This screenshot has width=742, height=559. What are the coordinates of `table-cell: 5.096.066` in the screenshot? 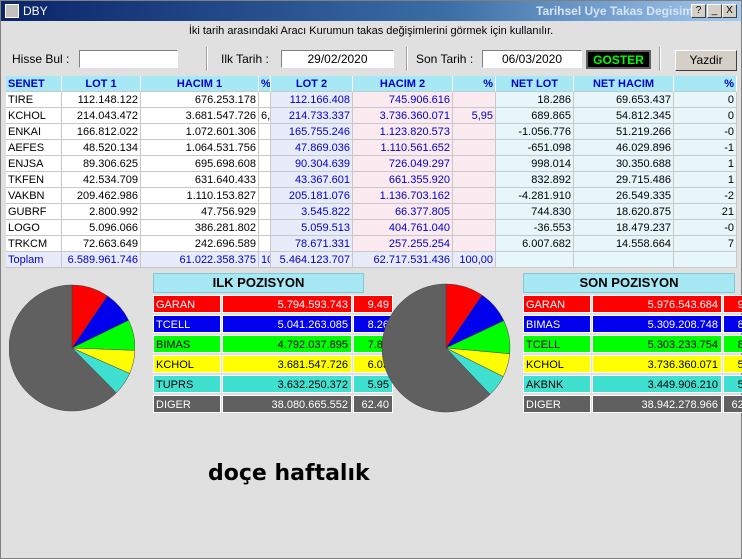 It's located at (101, 228).